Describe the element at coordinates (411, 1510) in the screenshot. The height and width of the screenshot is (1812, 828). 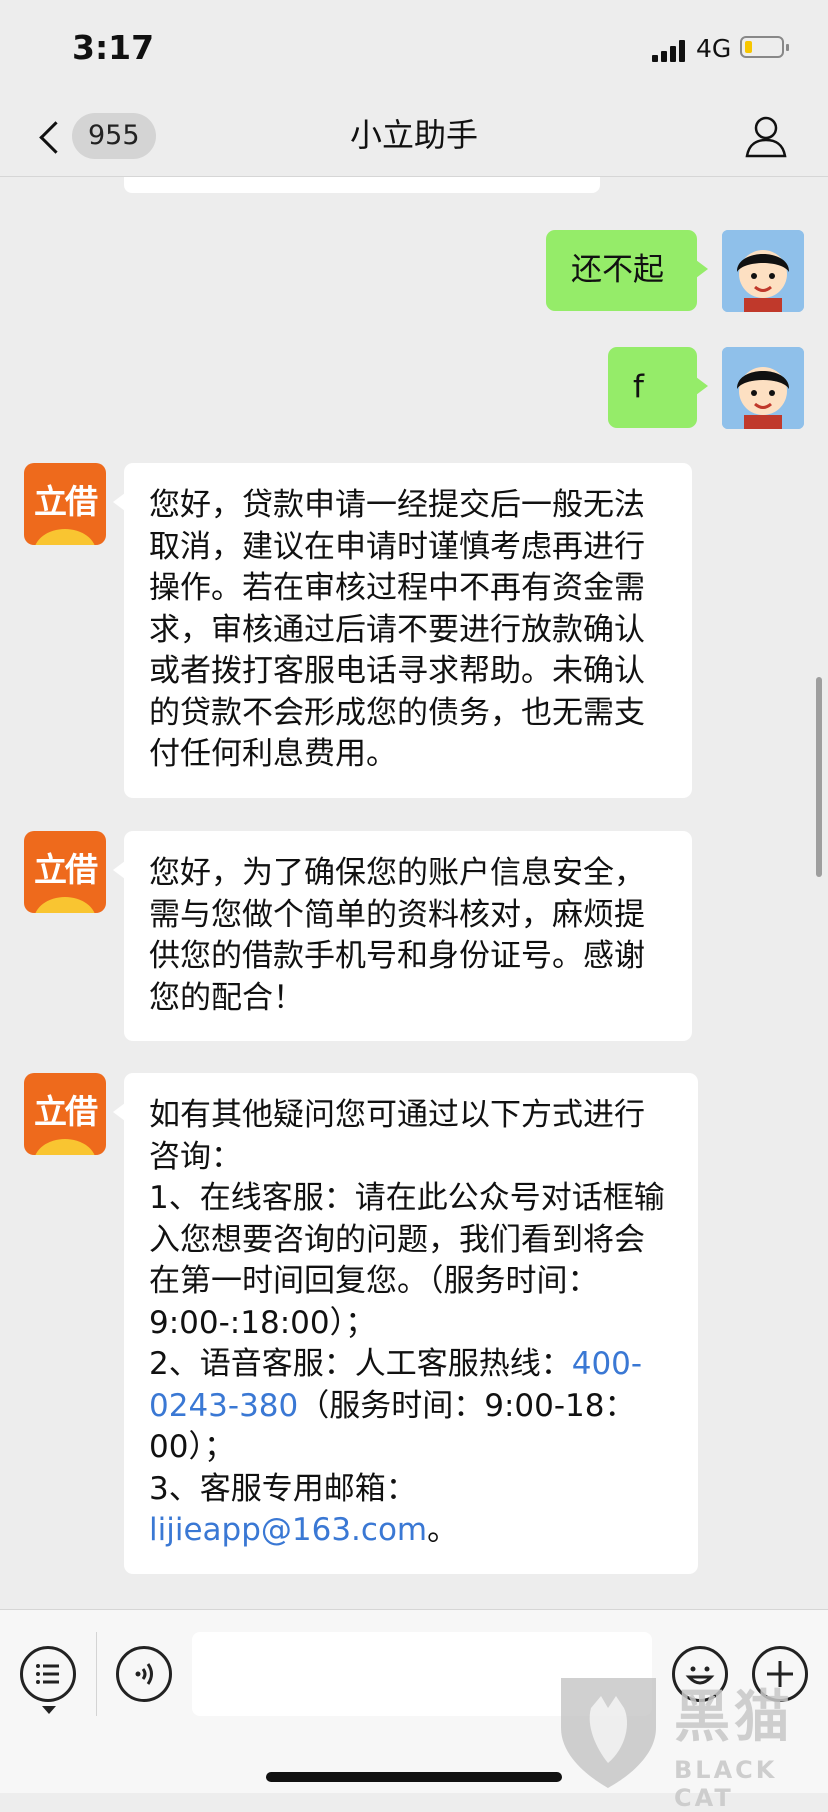
I see `message-line: 3、客服专用邮箱： lijieapp@163.com。` at that location.